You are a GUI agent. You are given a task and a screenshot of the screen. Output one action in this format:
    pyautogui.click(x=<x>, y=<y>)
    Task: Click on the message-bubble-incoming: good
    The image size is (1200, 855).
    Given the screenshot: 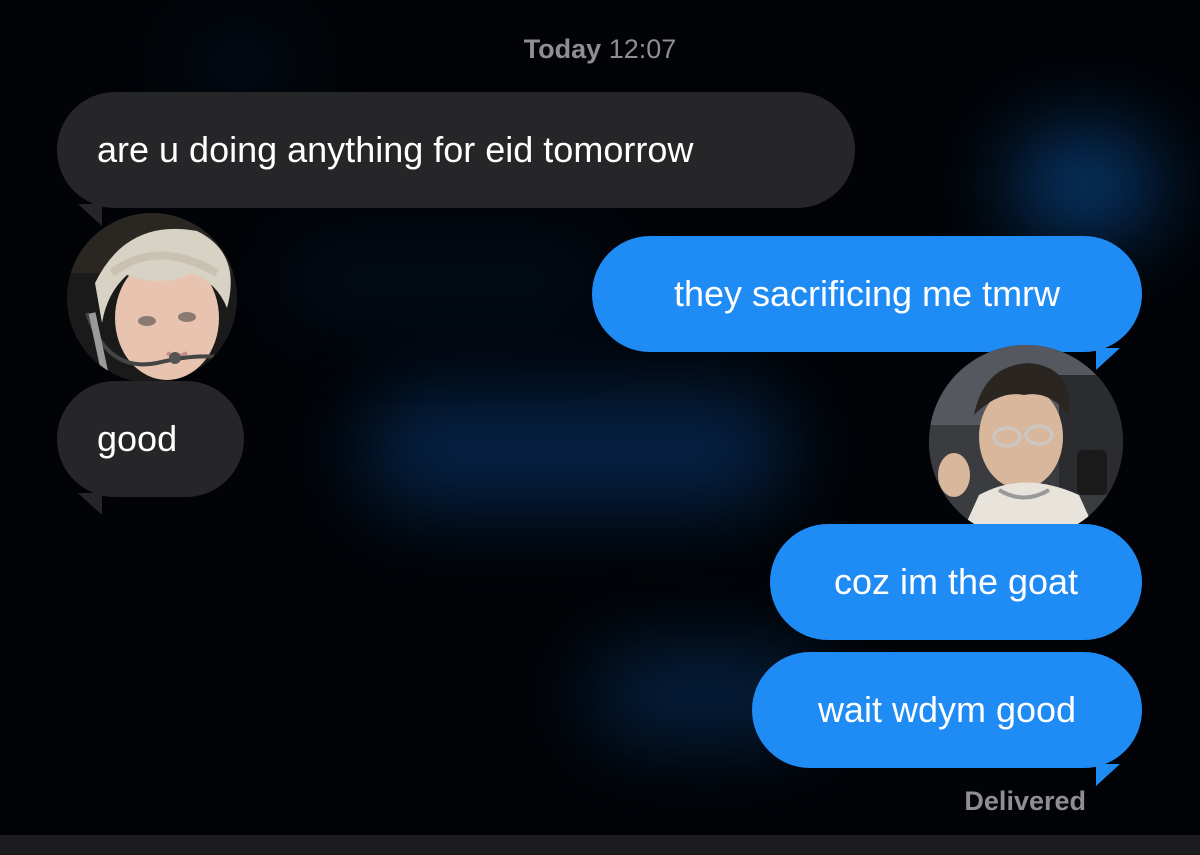 What is the action you would take?
    pyautogui.click(x=150, y=439)
    